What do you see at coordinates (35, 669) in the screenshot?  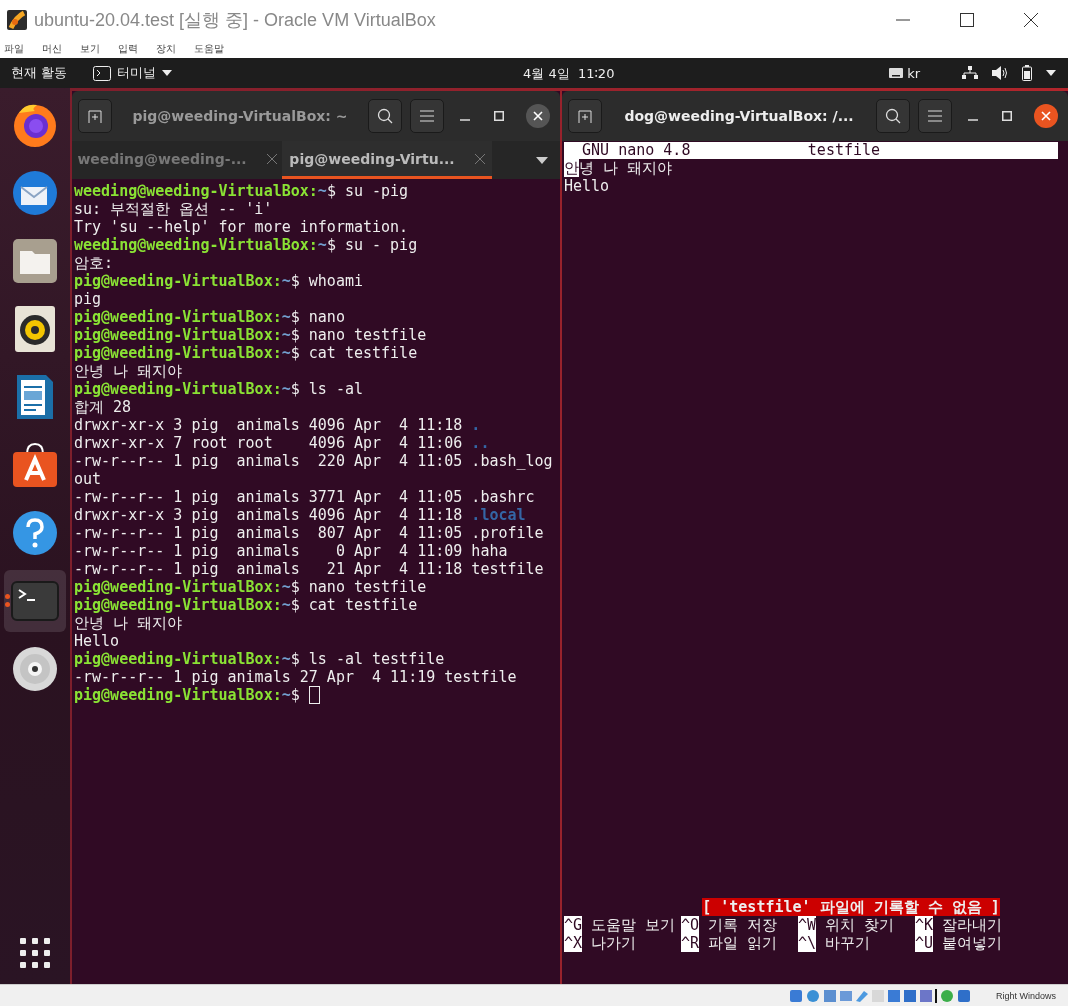 I see `disc-icon` at bounding box center [35, 669].